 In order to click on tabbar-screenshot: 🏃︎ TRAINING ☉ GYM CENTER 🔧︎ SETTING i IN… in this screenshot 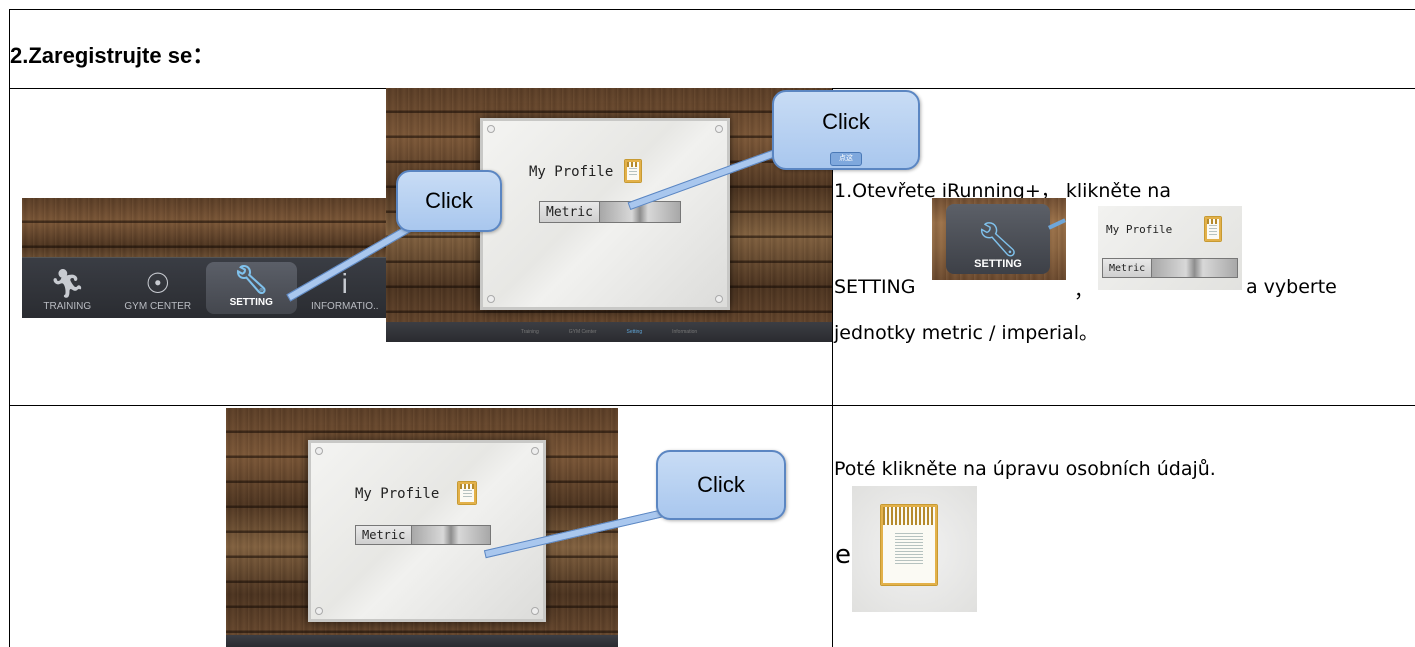, I will do `click(206, 258)`.